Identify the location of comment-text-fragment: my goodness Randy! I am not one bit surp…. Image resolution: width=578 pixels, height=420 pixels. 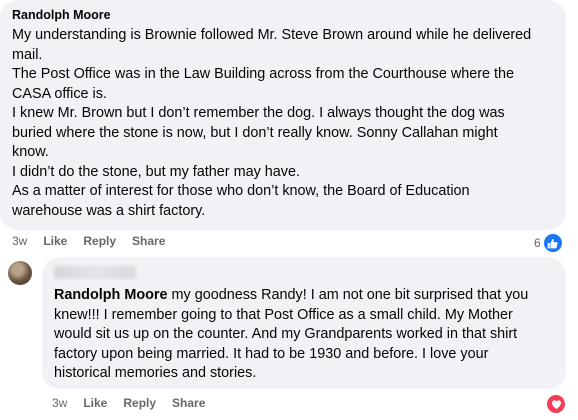
(348, 295).